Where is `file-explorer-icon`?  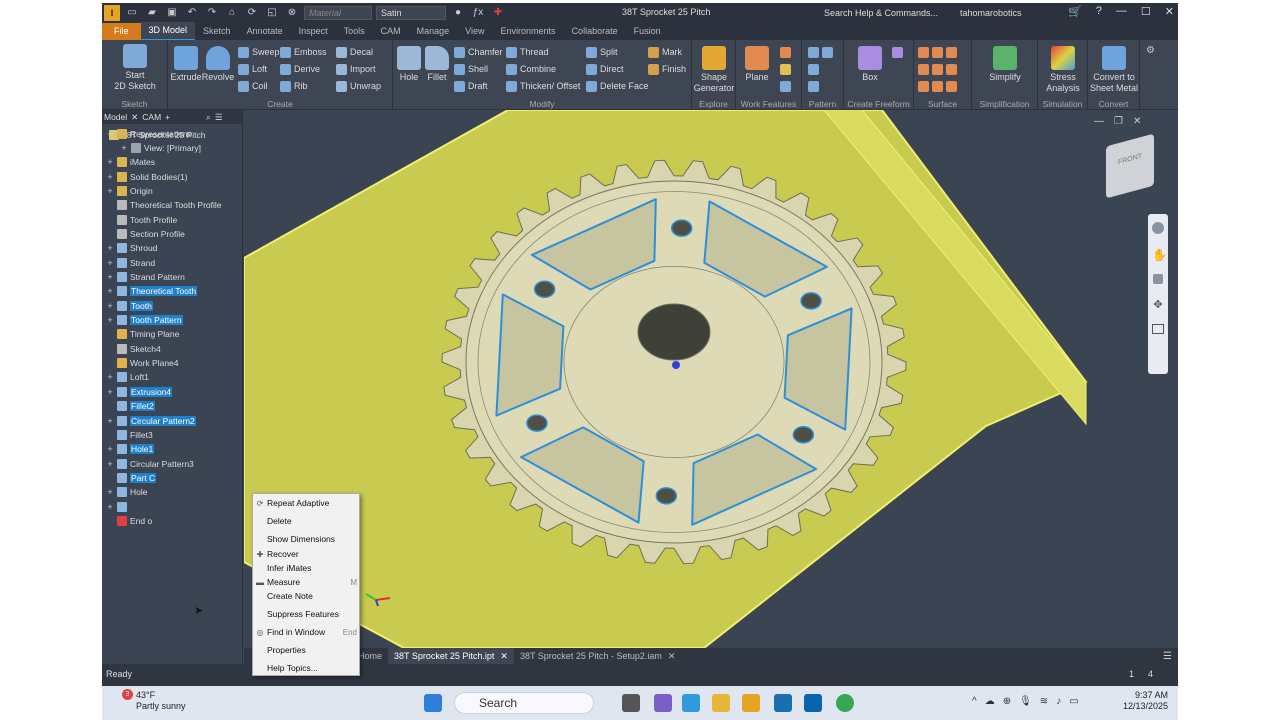
file-explorer-icon is located at coordinates (721, 703).